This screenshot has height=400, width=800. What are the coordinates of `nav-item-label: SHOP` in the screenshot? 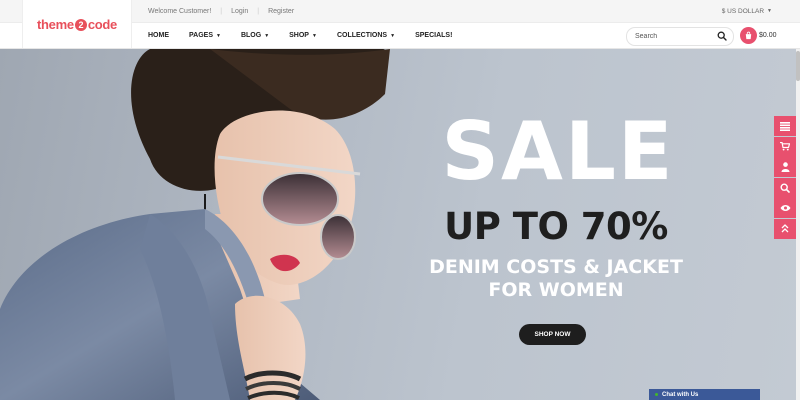 It's located at (299, 35).